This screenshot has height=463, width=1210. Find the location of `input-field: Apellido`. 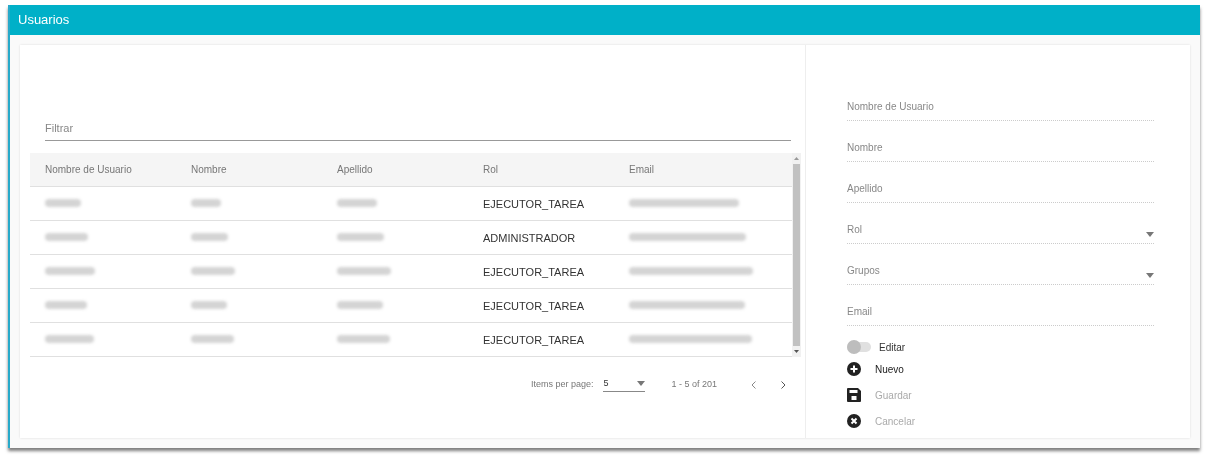

input-field: Apellido is located at coordinates (1000, 182).